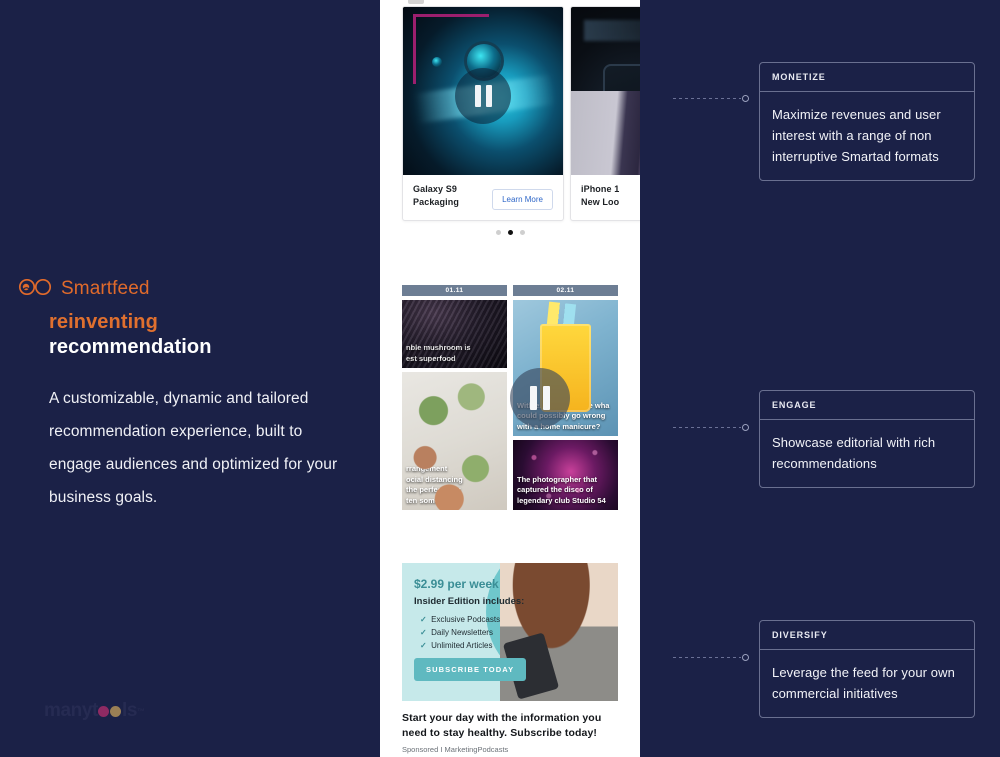 Image resolution: width=1000 pixels, height=757 pixels. What do you see at coordinates (436, 195) in the screenshot?
I see `carousel-card-title: Galaxy S9 Packaging` at bounding box center [436, 195].